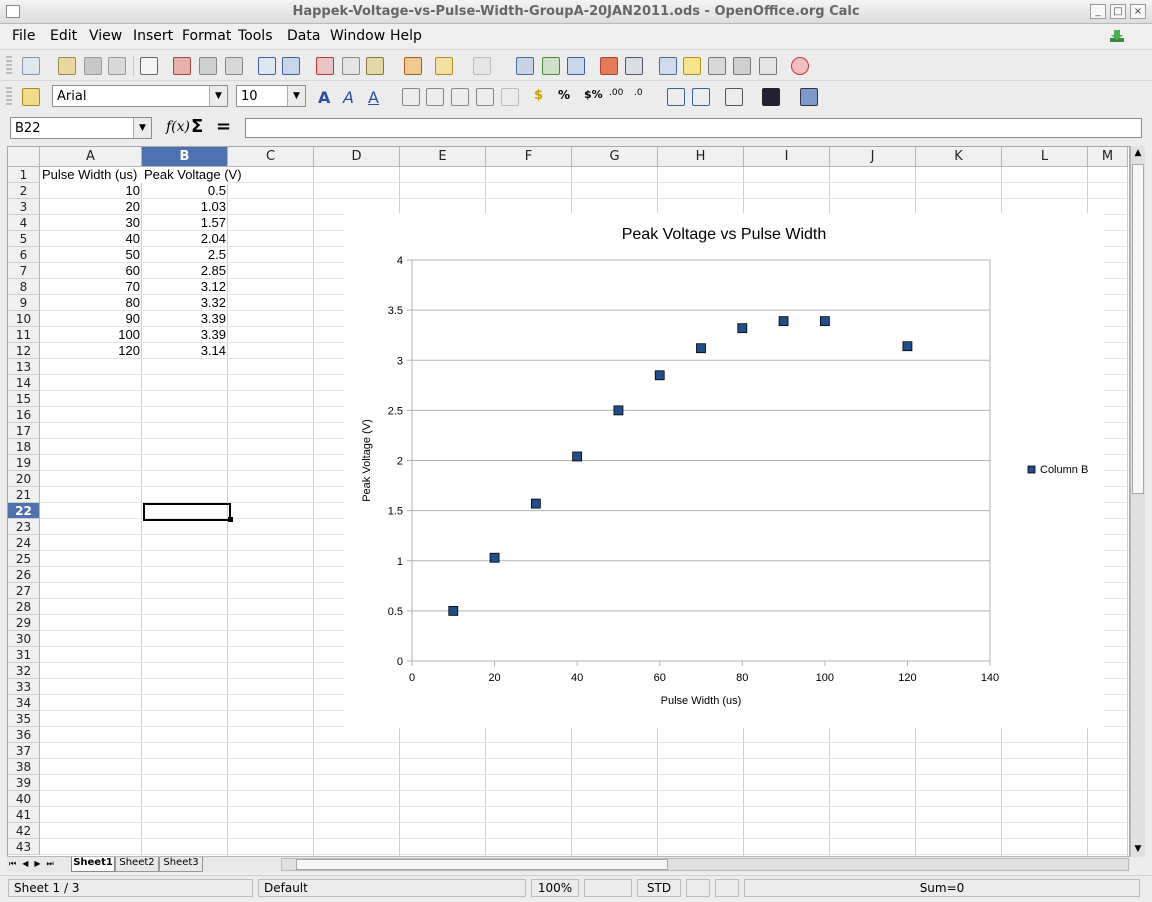 This screenshot has height=902, width=1152. I want to click on sheet-tab-sheet2: Sheet2, so click(137, 864).